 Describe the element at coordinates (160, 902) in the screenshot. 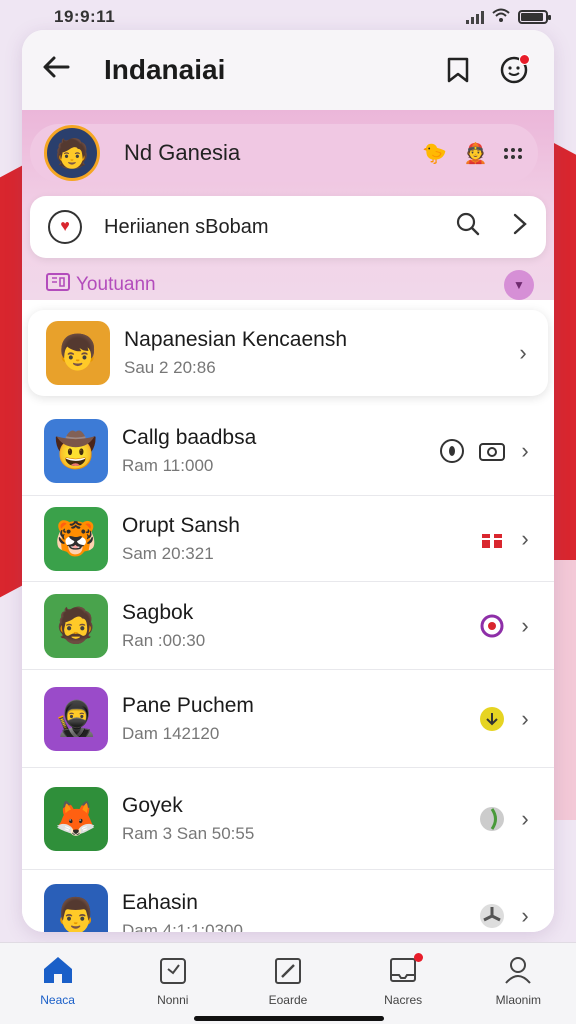

I see `item-title: Eahasin` at that location.